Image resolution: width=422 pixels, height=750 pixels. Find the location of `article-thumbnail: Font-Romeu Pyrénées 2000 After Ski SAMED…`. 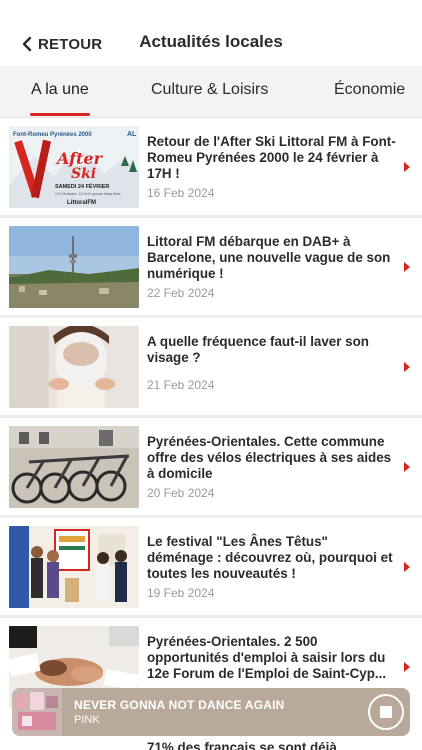

article-thumbnail: Font-Romeu Pyrénées 2000 After Ski SAMED… is located at coordinates (74, 167).